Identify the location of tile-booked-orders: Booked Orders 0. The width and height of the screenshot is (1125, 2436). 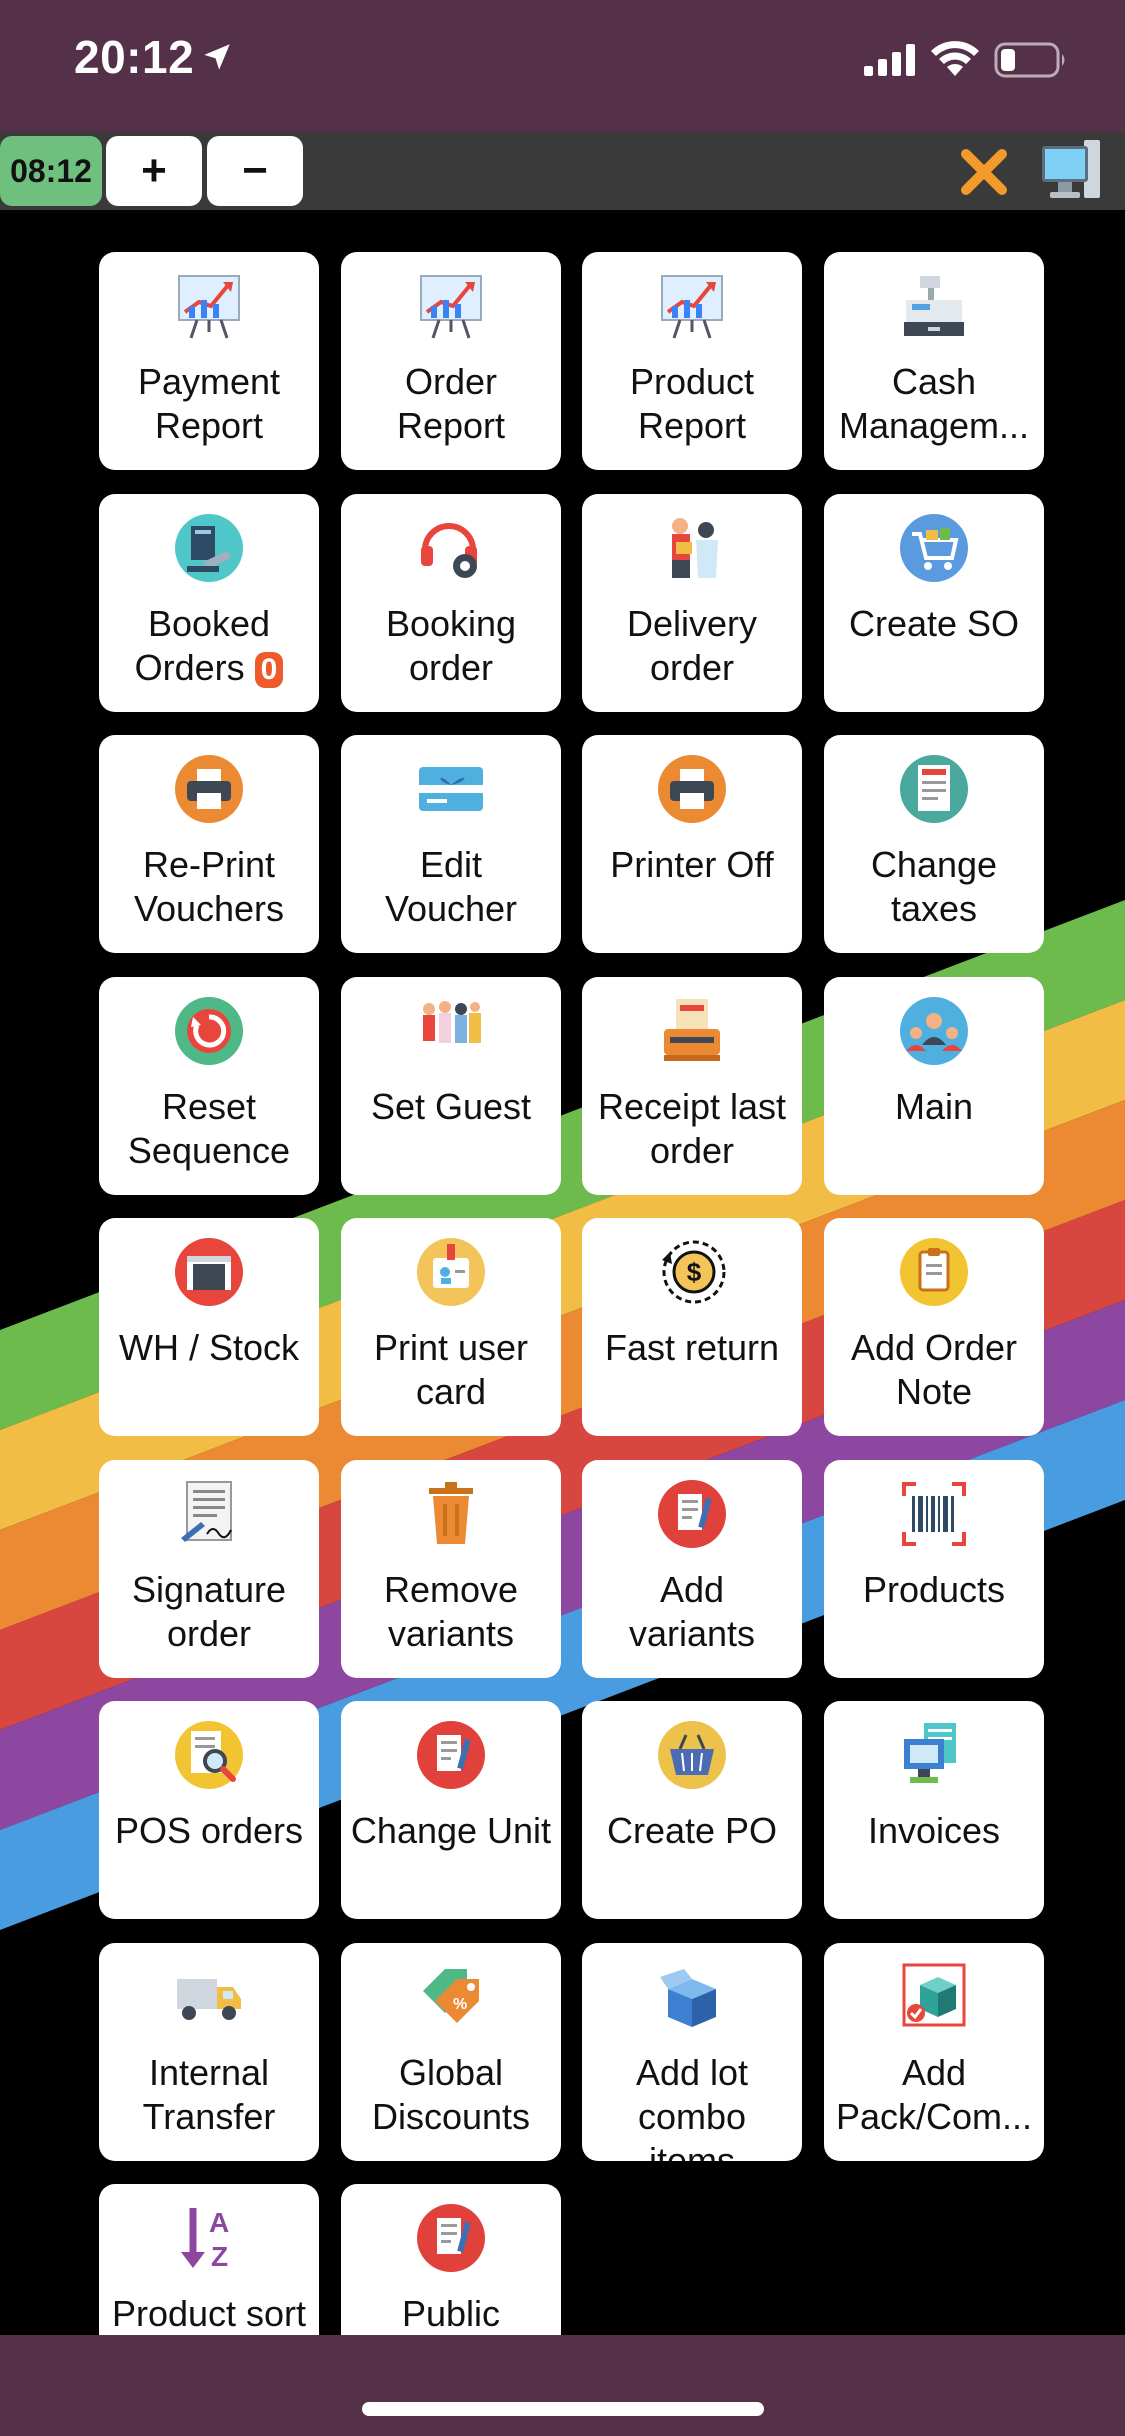
(209, 603).